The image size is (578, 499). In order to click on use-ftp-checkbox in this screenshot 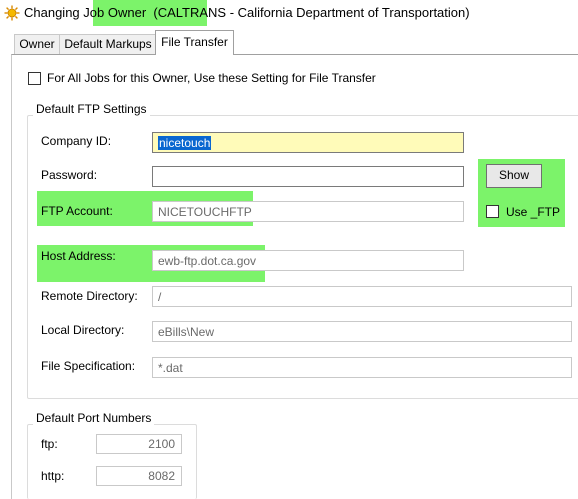, I will do `click(492, 211)`.